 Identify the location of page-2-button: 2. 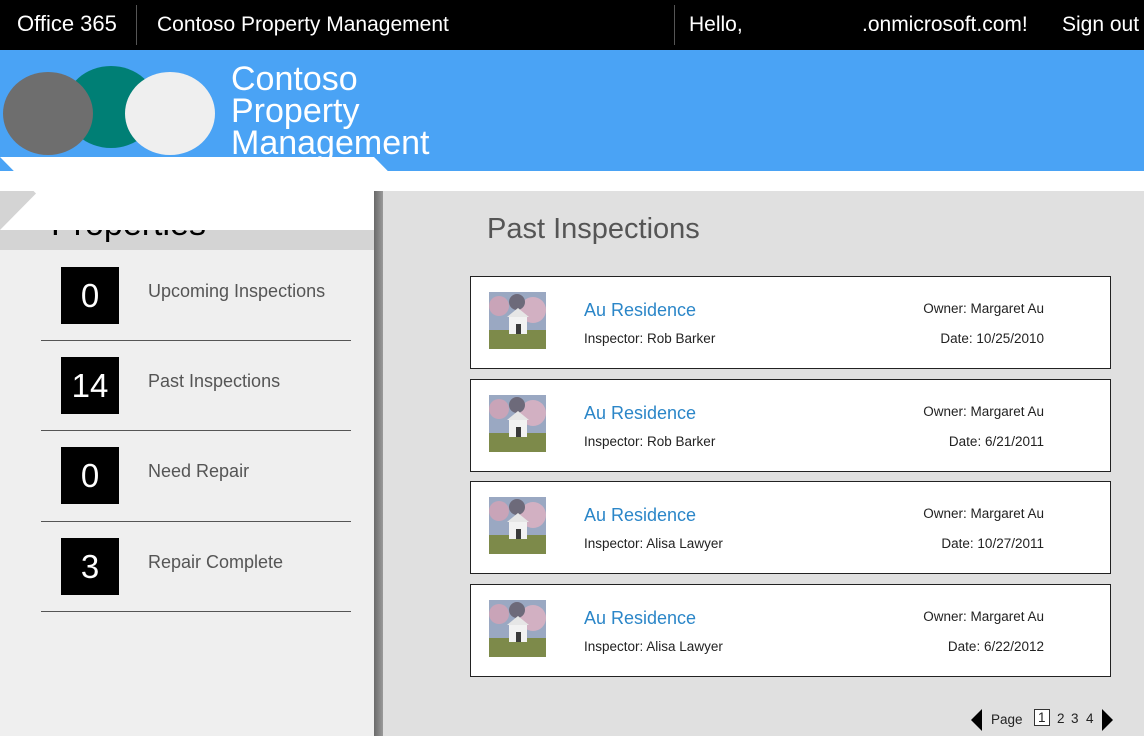
(1061, 718).